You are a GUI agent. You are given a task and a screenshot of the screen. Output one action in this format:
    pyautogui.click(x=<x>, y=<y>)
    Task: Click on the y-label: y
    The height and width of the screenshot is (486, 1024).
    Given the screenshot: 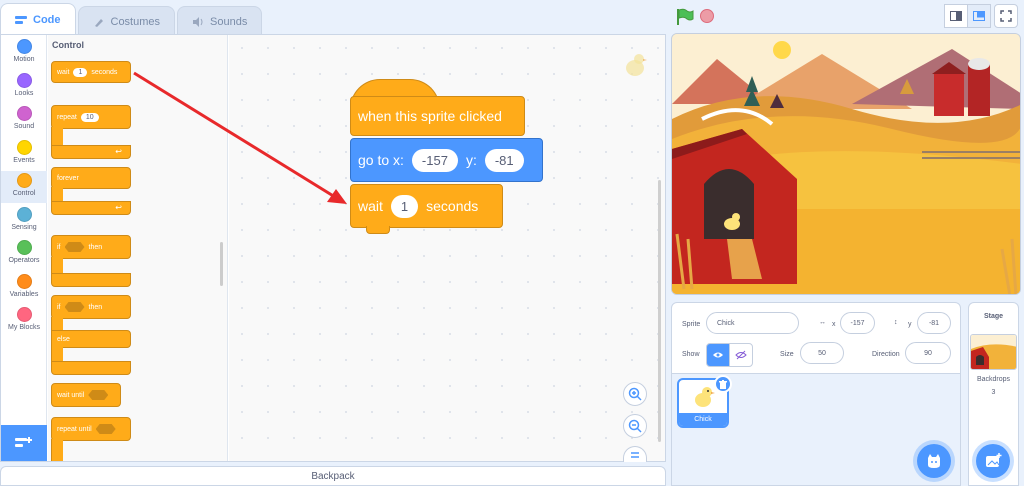 What is the action you would take?
    pyautogui.click(x=910, y=324)
    